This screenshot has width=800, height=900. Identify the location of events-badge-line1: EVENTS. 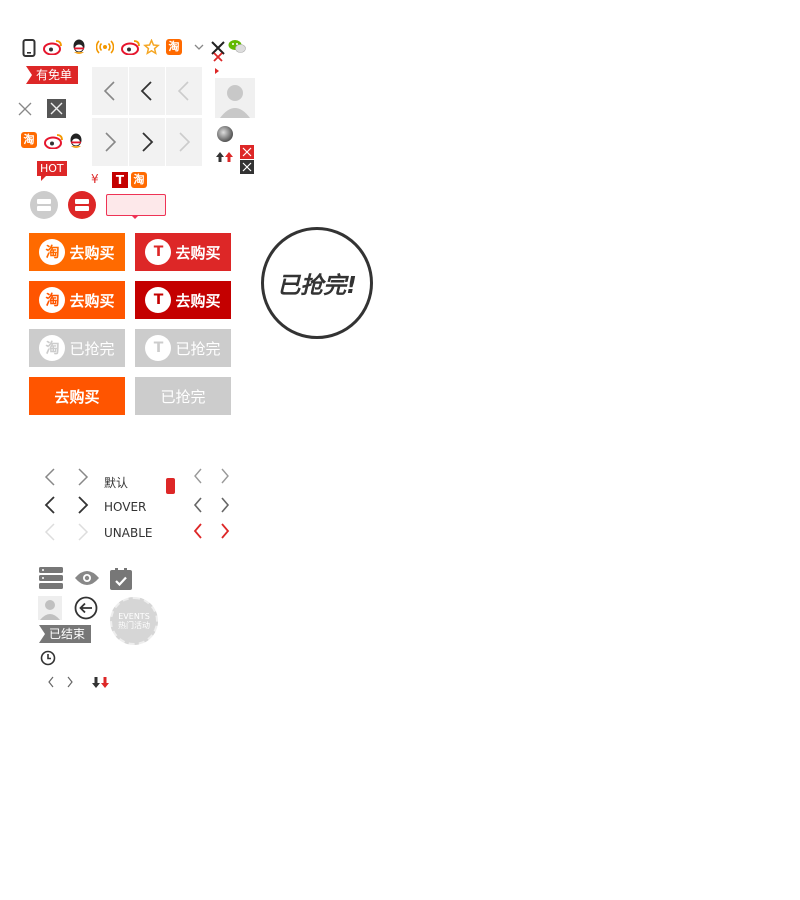
(134, 616).